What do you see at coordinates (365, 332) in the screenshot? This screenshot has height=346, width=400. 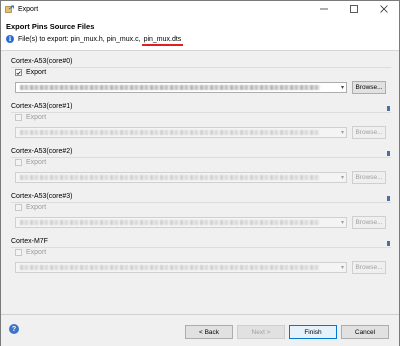 I see `cancel-button: Cancel` at bounding box center [365, 332].